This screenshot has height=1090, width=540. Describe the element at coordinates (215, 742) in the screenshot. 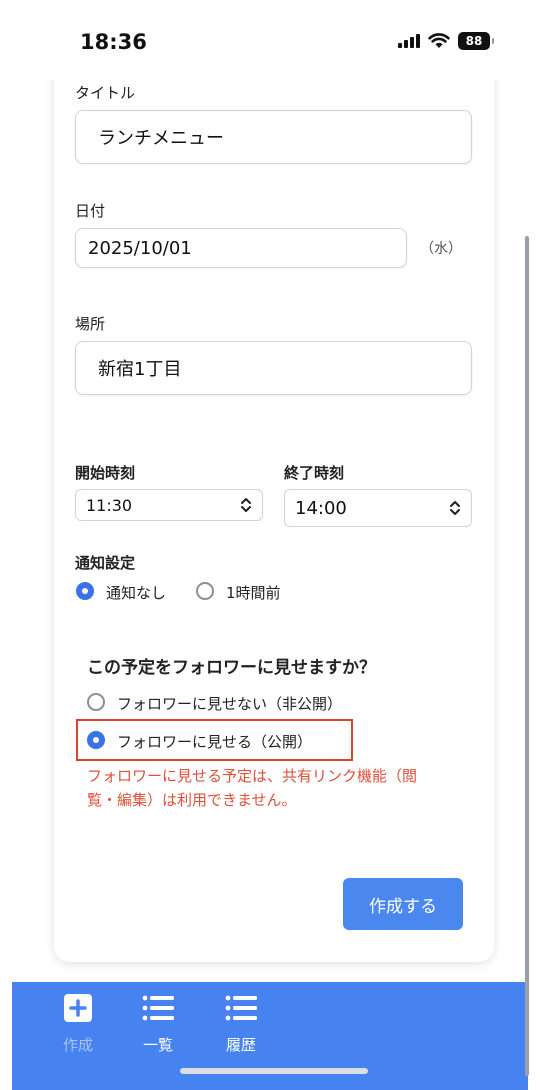

I see `visibility-public-label: フォロワーに見せる（公開）` at that location.